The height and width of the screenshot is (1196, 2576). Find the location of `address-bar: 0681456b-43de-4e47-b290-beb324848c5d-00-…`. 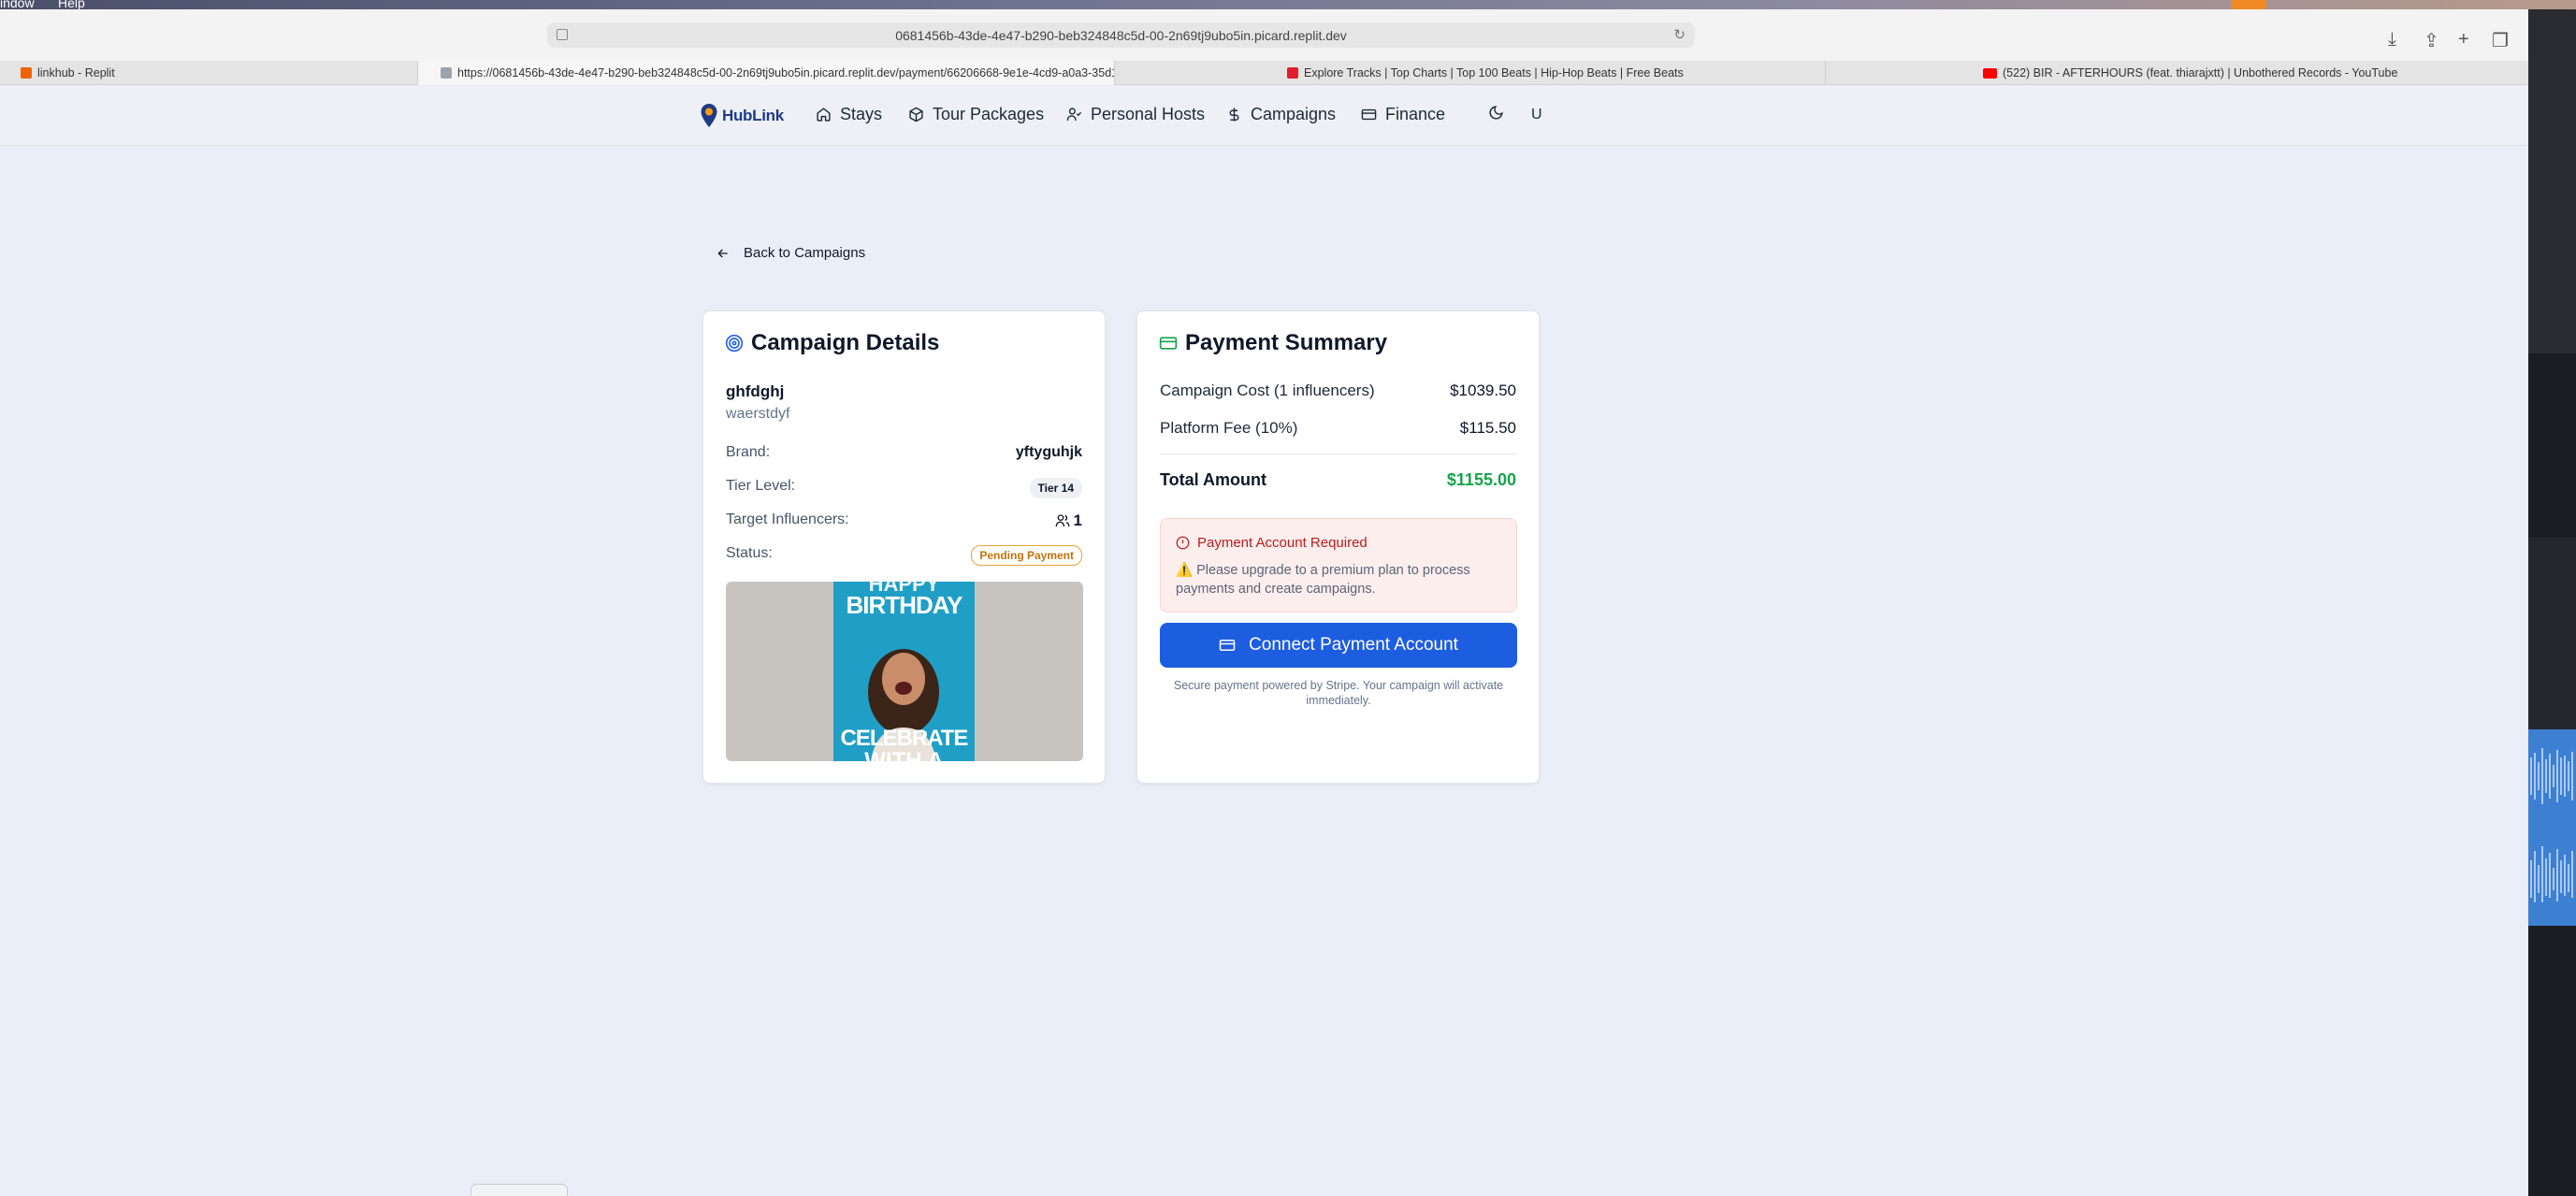

address-bar: 0681456b-43de-4e47-b290-beb324848c5d-00-… is located at coordinates (1121, 35).